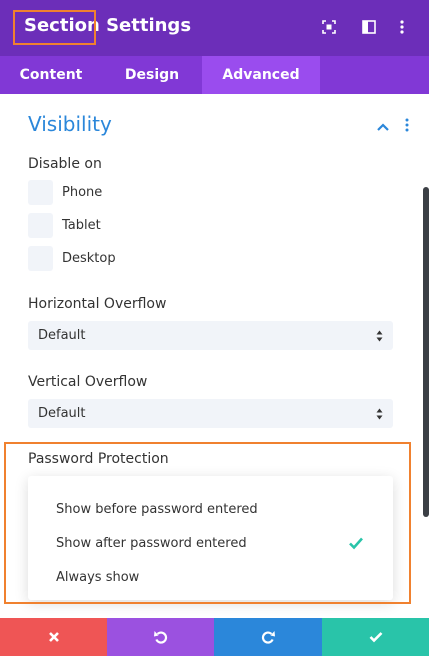 This screenshot has height=656, width=429. I want to click on vertical-overflow-value: Default, so click(62, 413).